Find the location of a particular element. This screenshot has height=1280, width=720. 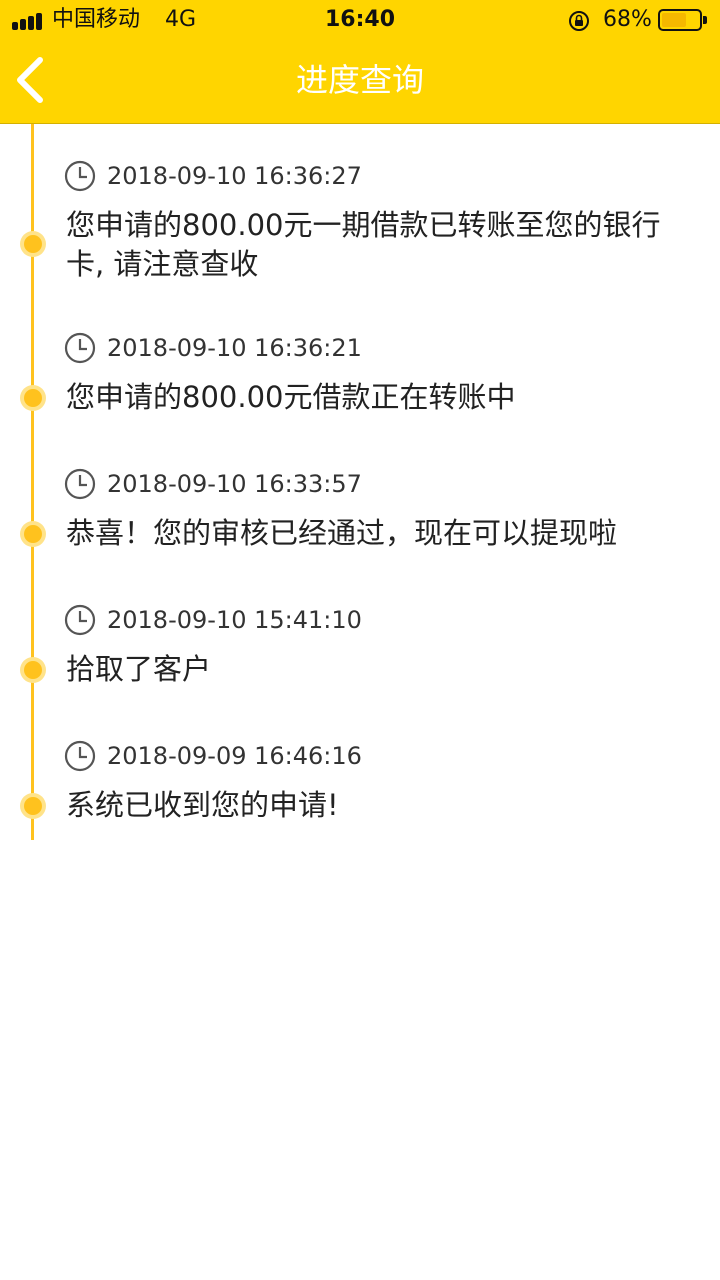

rotation-lock-icon is located at coordinates (579, 21).